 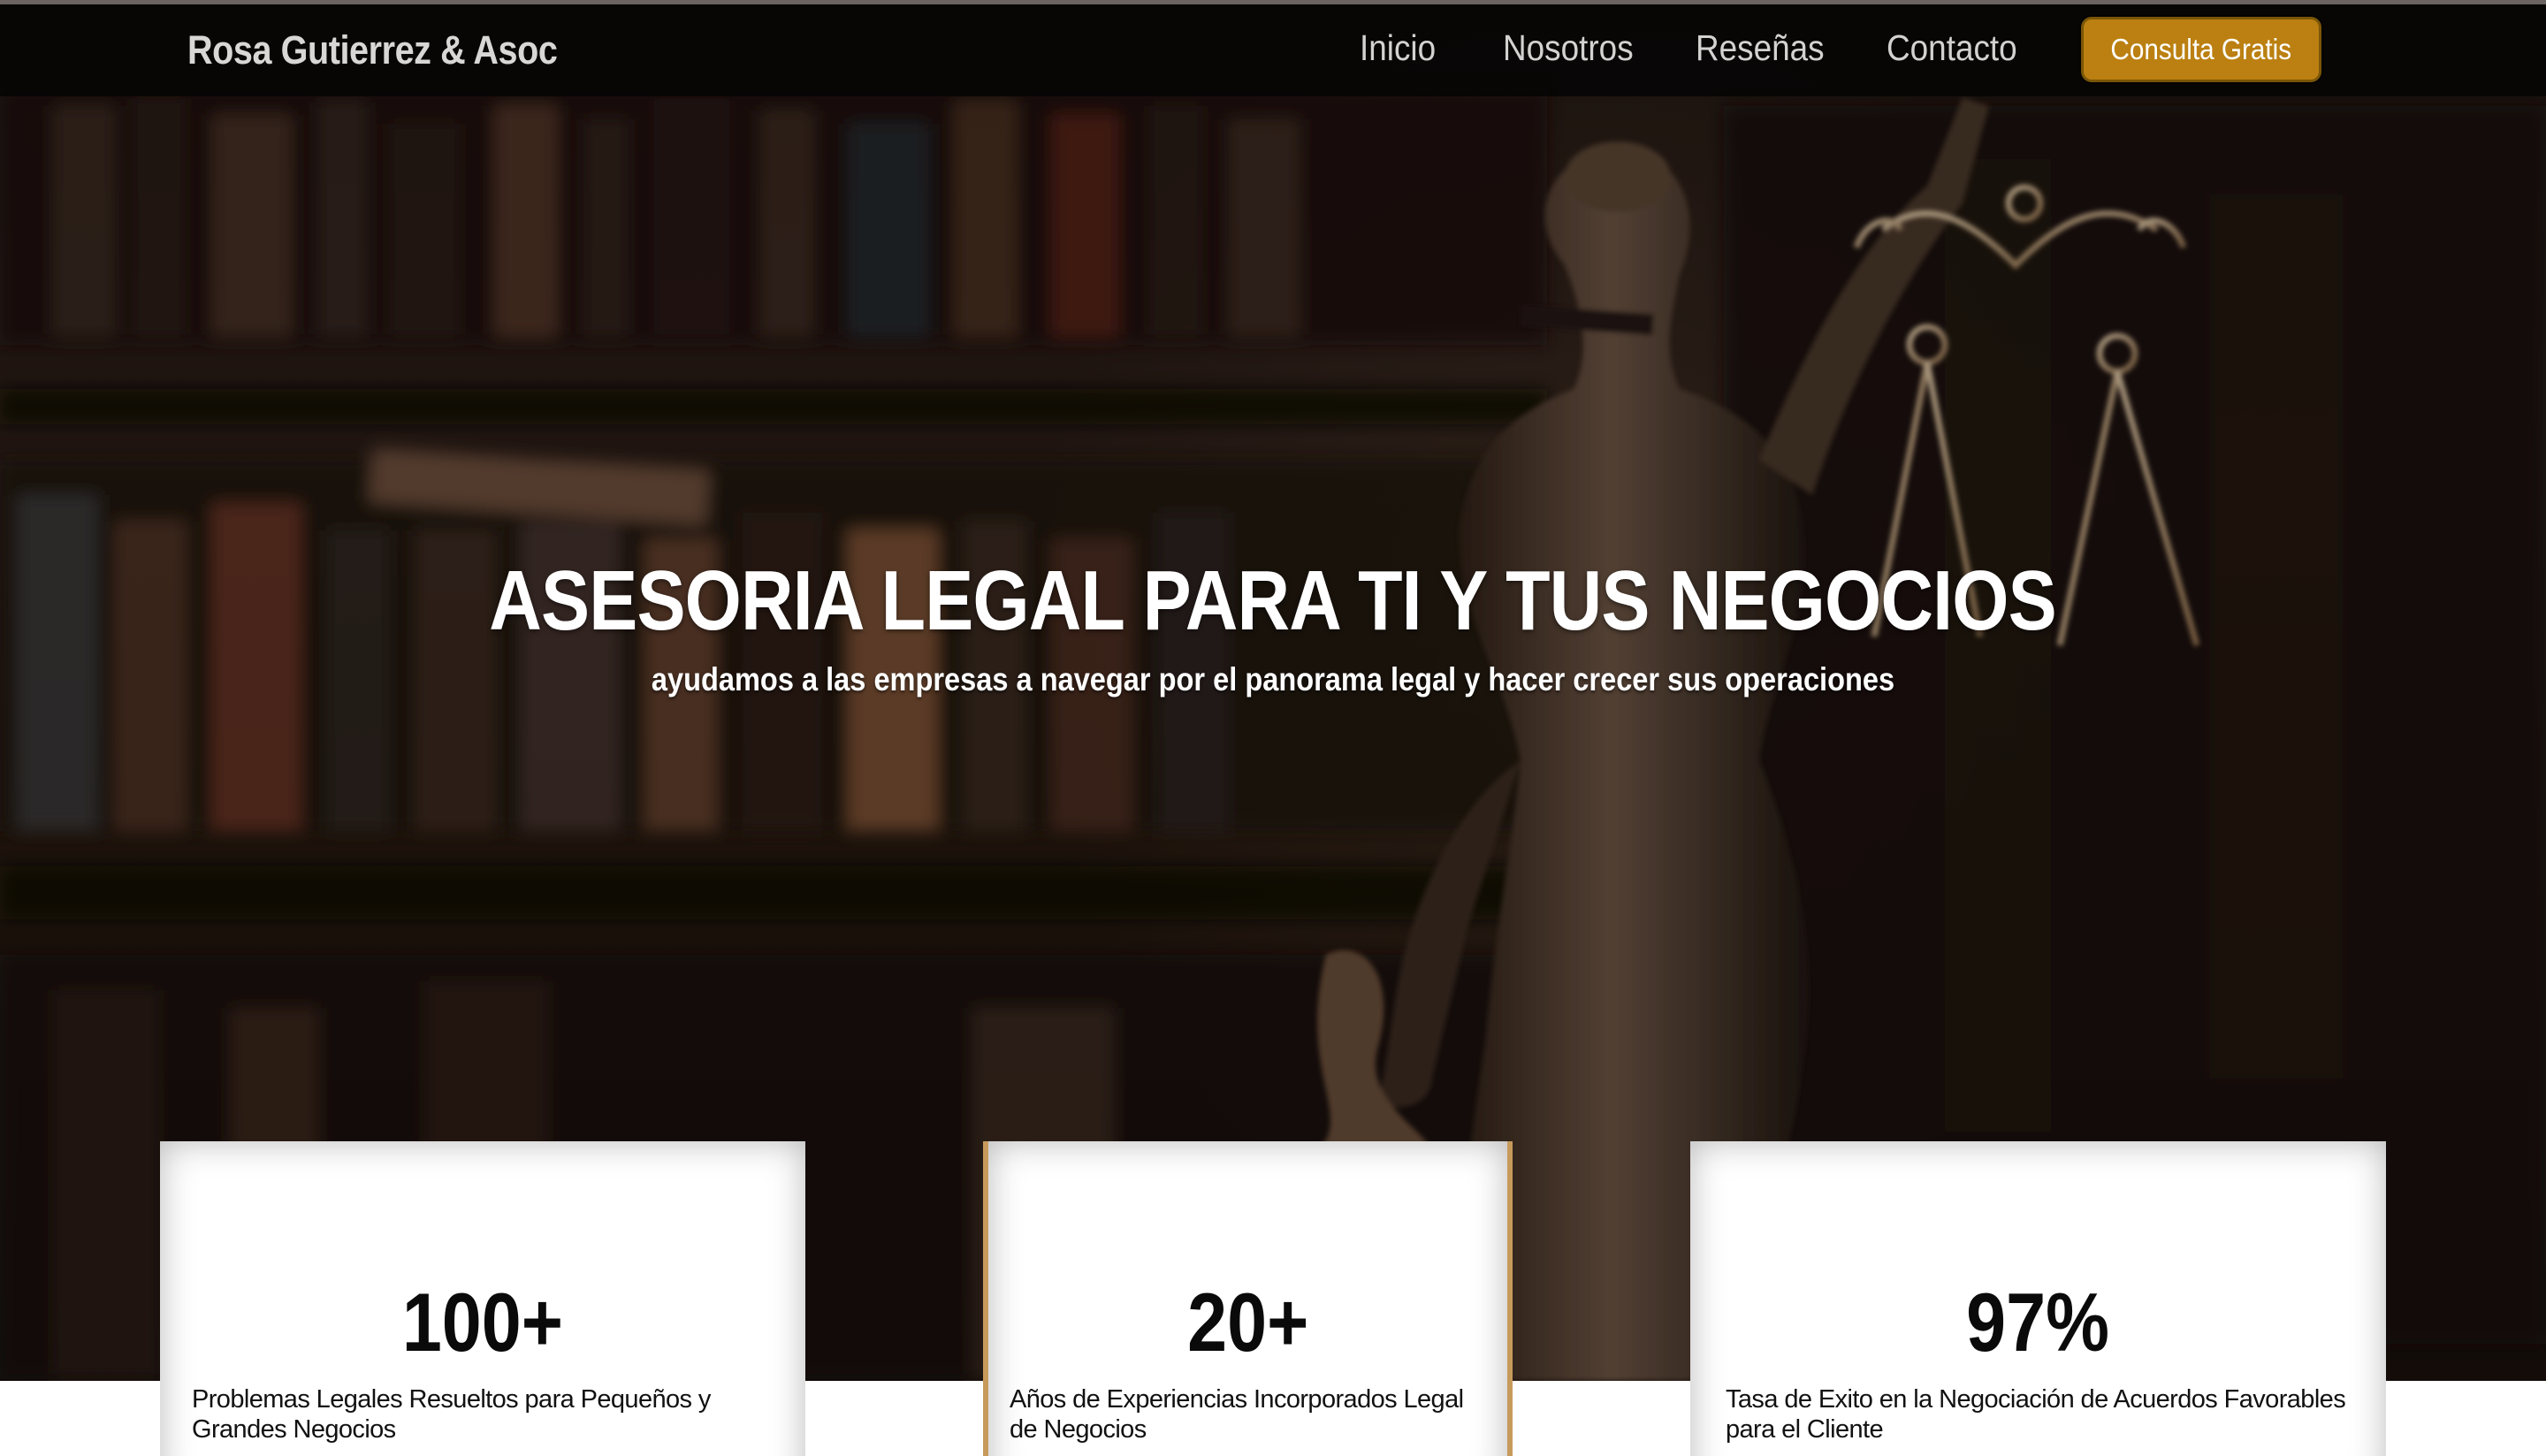 I want to click on consulta-gratis-button: Consulta Gratis, so click(x=2201, y=49).